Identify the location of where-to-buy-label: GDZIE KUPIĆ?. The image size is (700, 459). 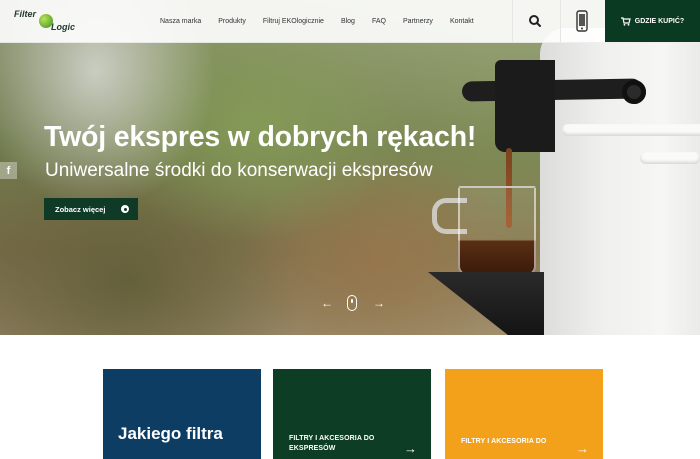
(659, 21).